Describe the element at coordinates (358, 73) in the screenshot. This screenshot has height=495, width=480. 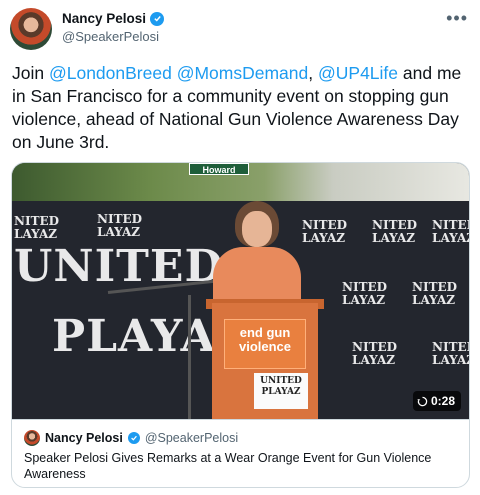
I see `mention-link: @UP4Life` at that location.